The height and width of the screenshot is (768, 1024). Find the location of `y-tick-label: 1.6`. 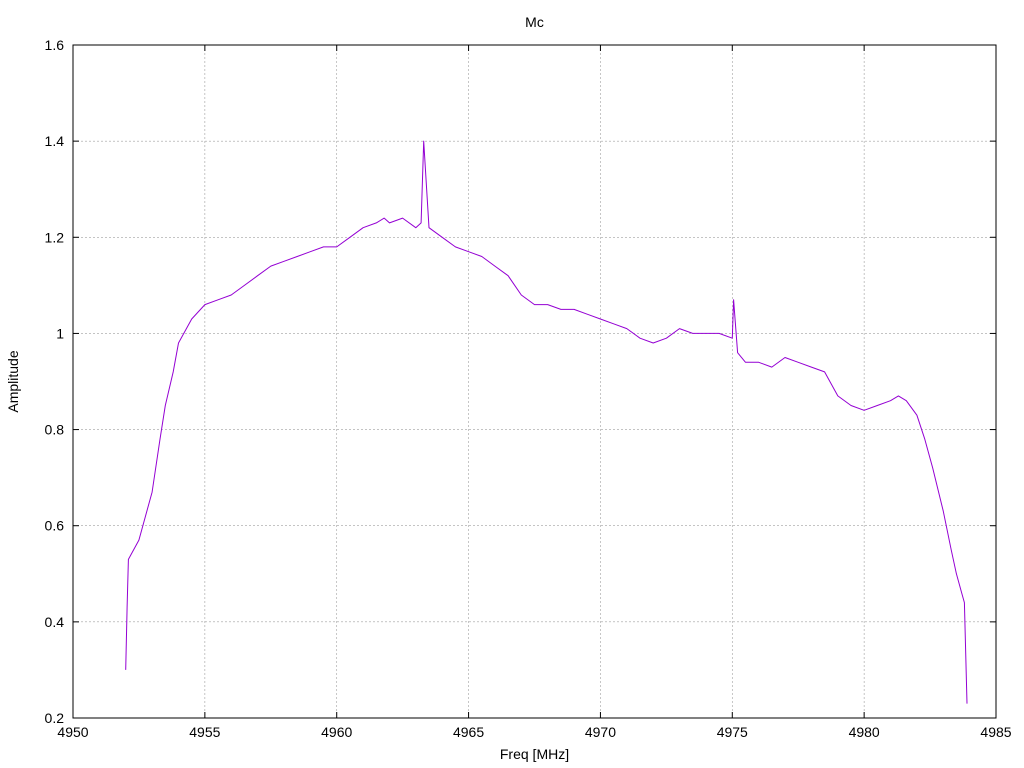

y-tick-label: 1.6 is located at coordinates (55, 45).